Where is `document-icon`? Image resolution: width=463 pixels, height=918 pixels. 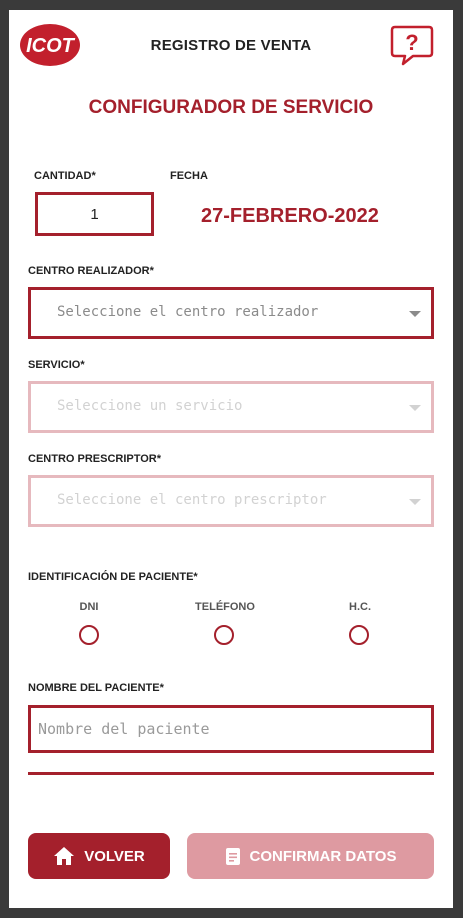 document-icon is located at coordinates (232, 856).